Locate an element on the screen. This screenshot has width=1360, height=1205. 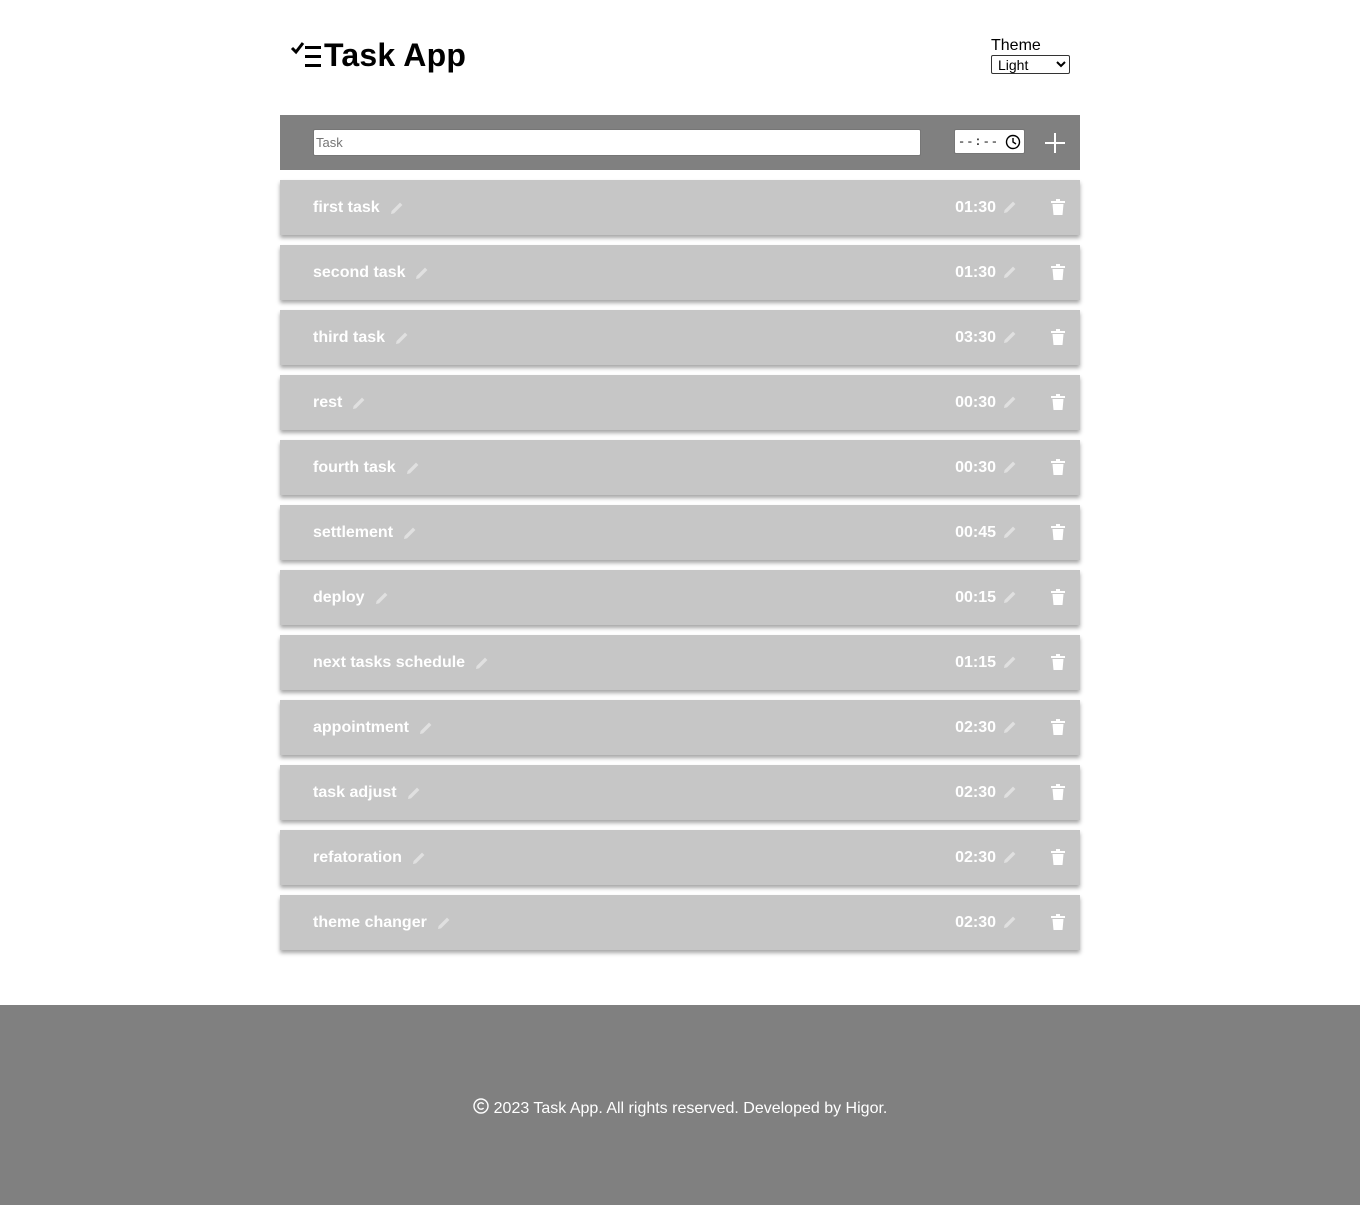
task-row: second task 01:30 is located at coordinates (680, 272).